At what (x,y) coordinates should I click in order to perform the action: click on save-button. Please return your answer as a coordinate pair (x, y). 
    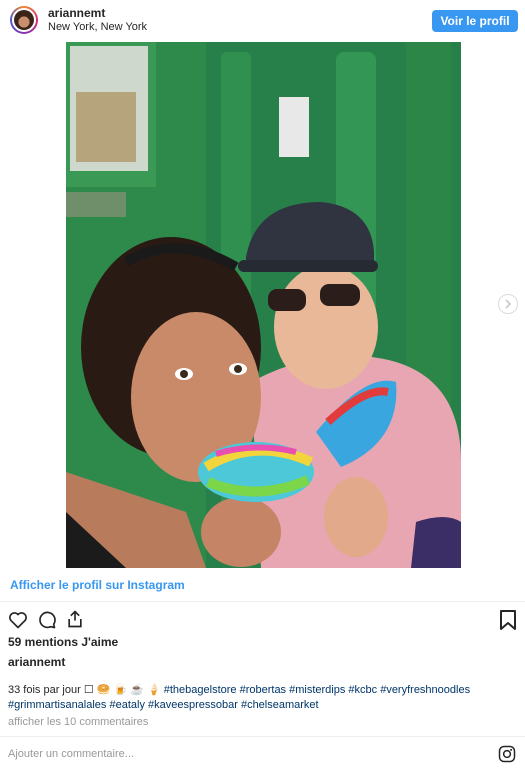
    Looking at the image, I should click on (508, 622).